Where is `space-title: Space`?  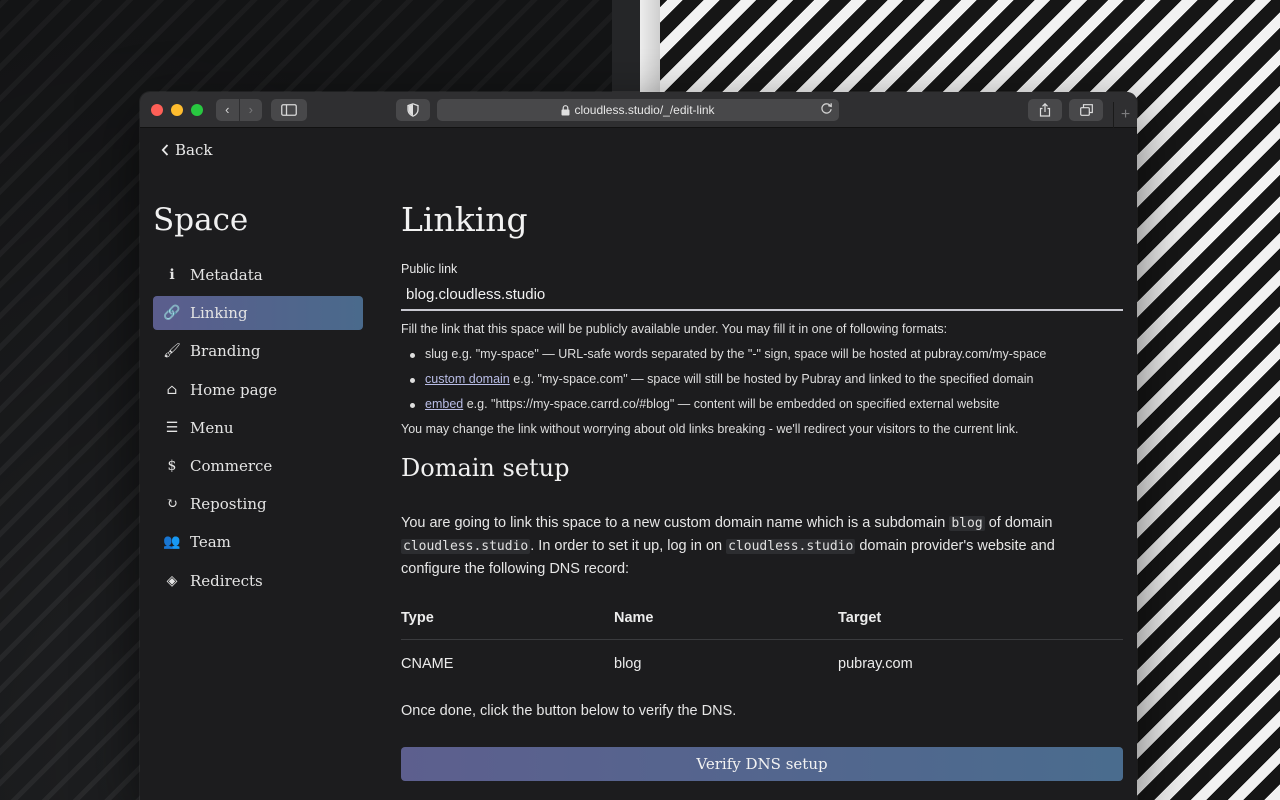 space-title: Space is located at coordinates (201, 220).